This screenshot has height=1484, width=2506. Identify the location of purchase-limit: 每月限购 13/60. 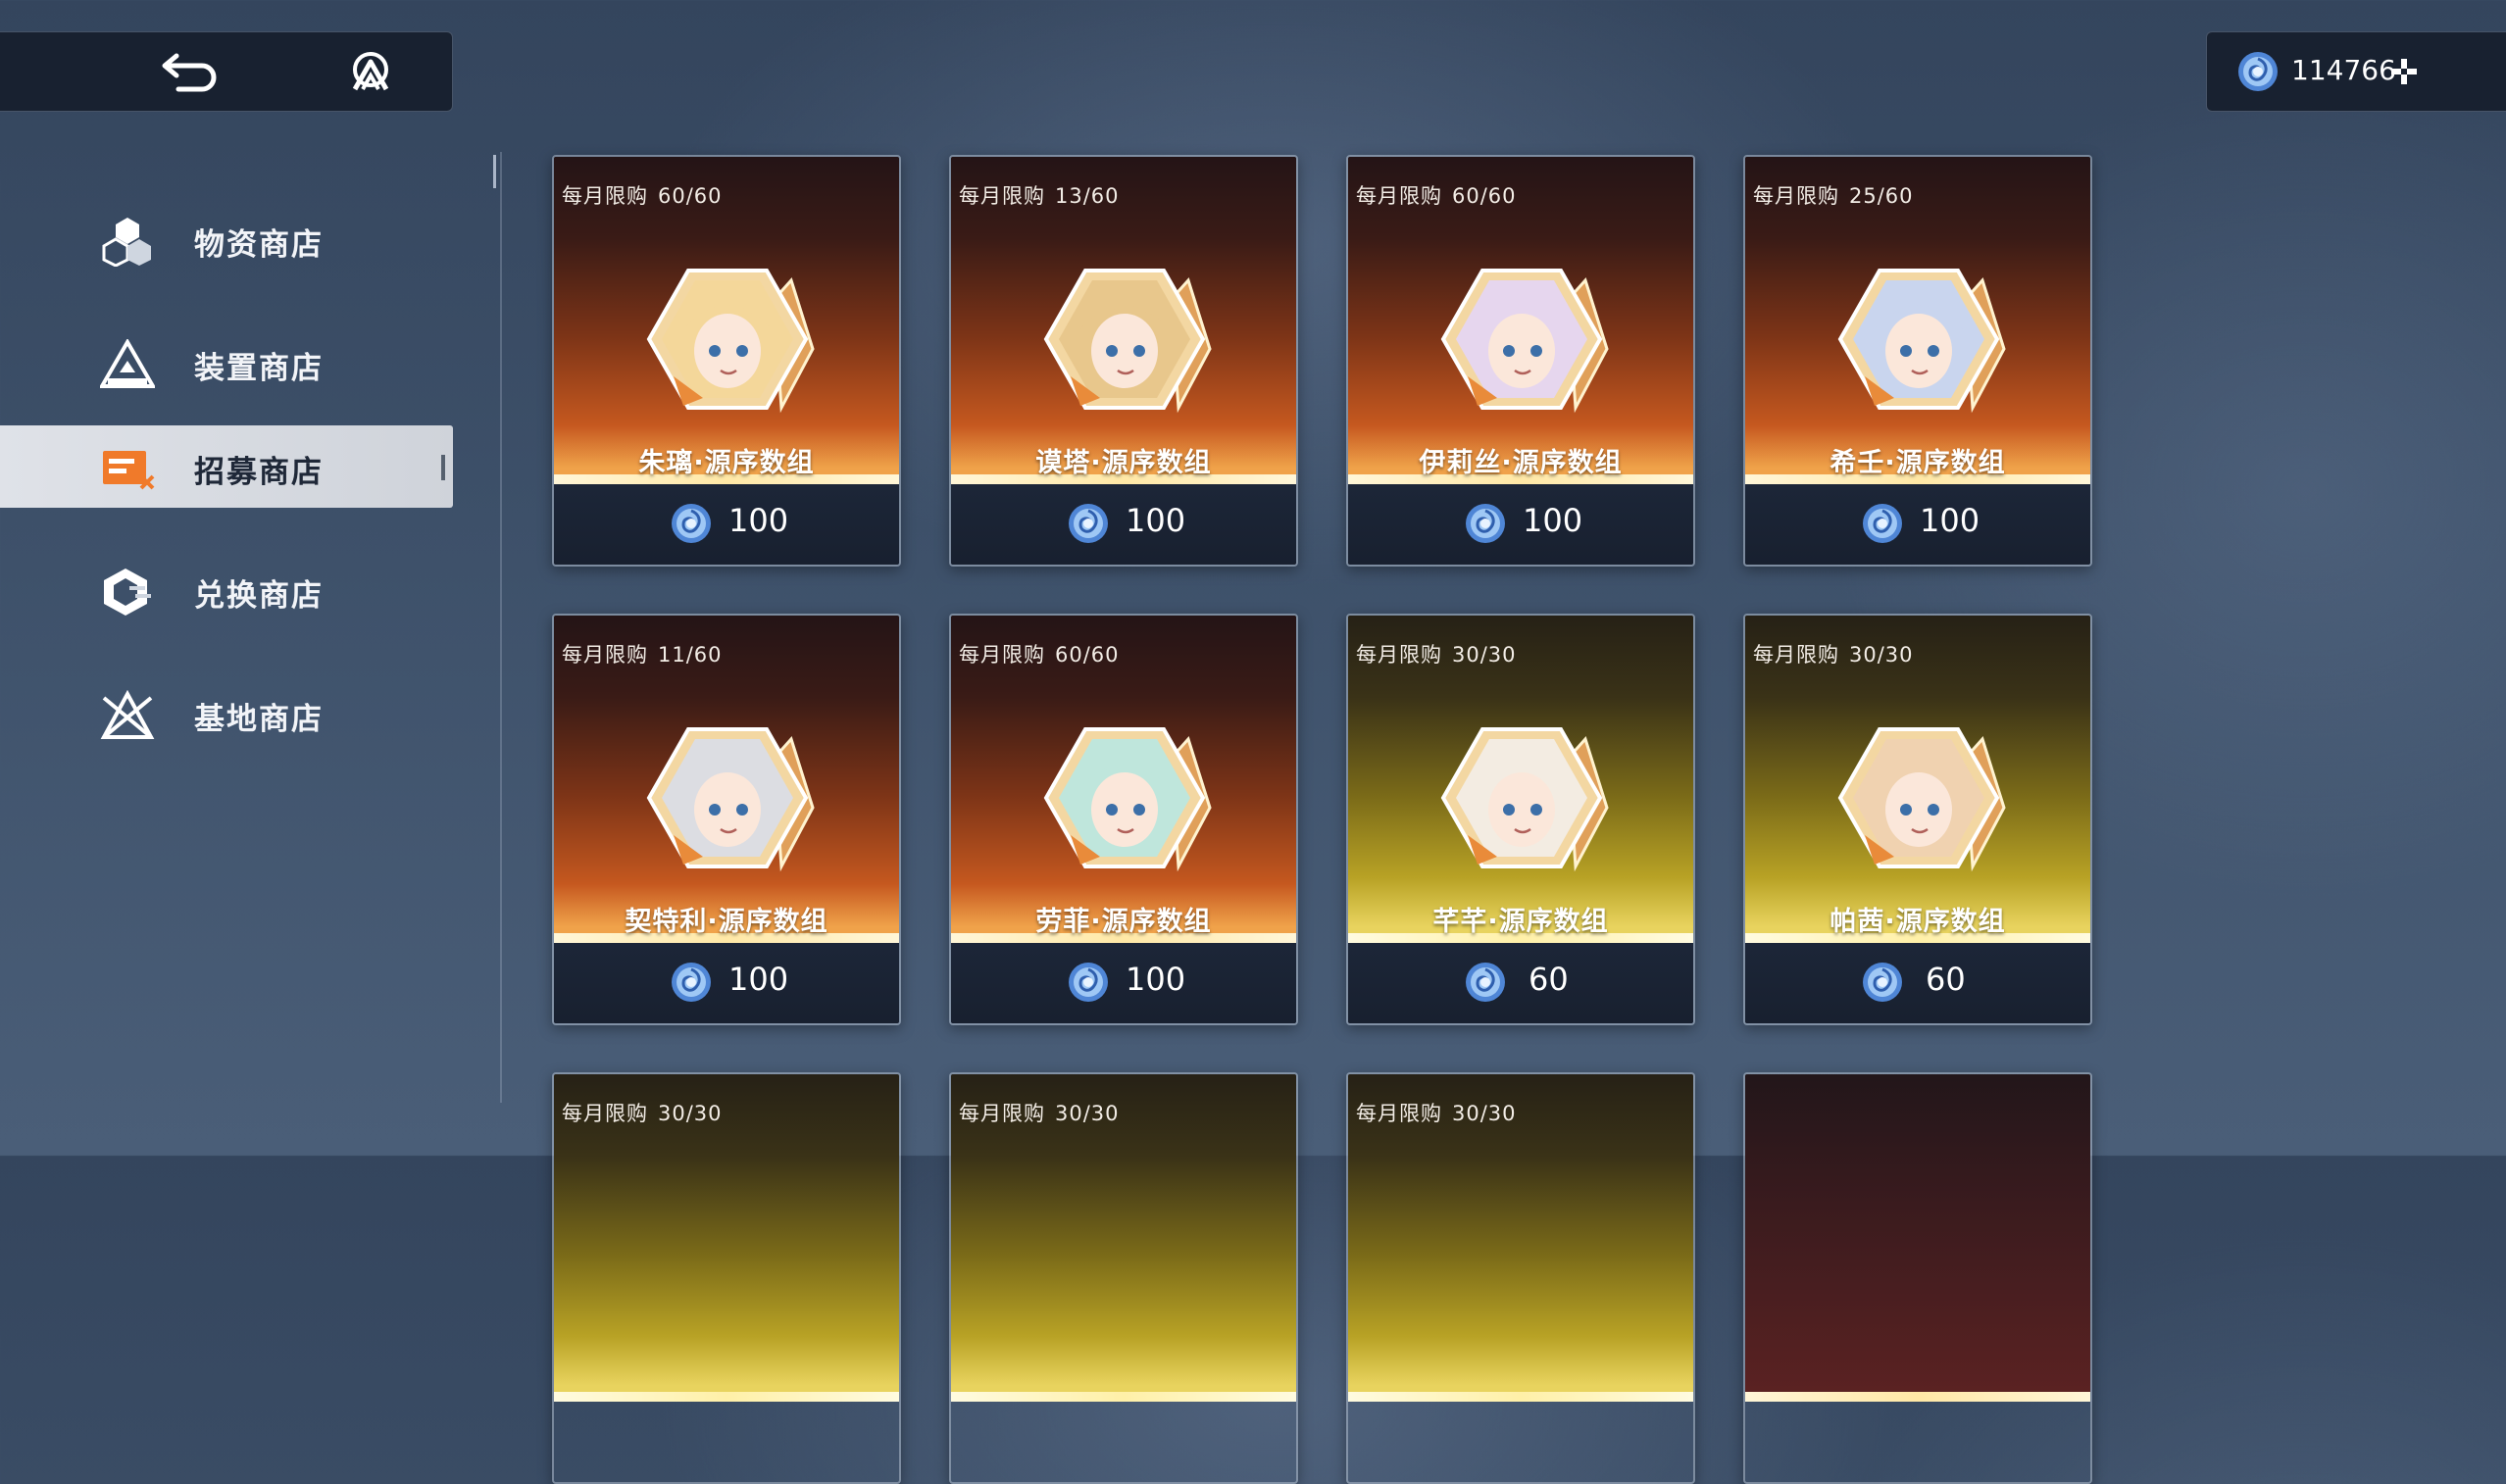
(1039, 195).